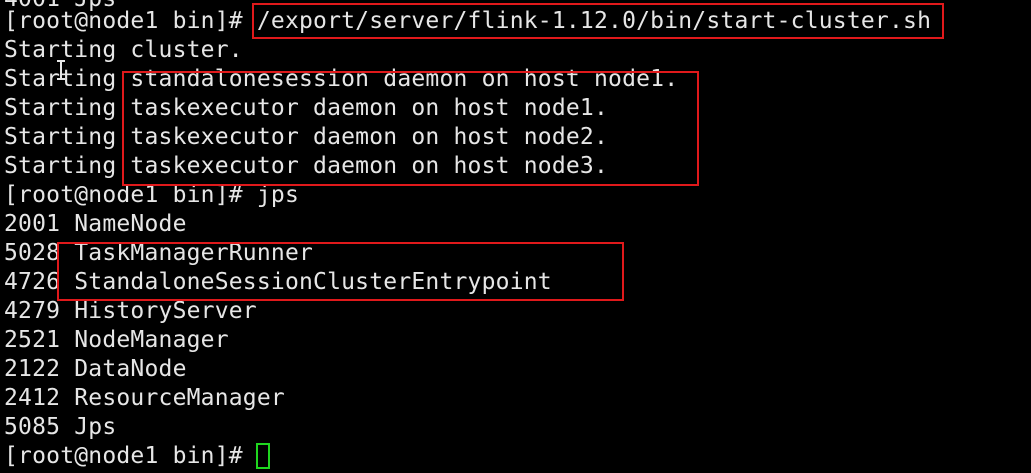 The width and height of the screenshot is (1031, 473). What do you see at coordinates (278, 282) in the screenshot?
I see `terminal-line: 4726 StandaloneSessionClusterEntrypoint` at bounding box center [278, 282].